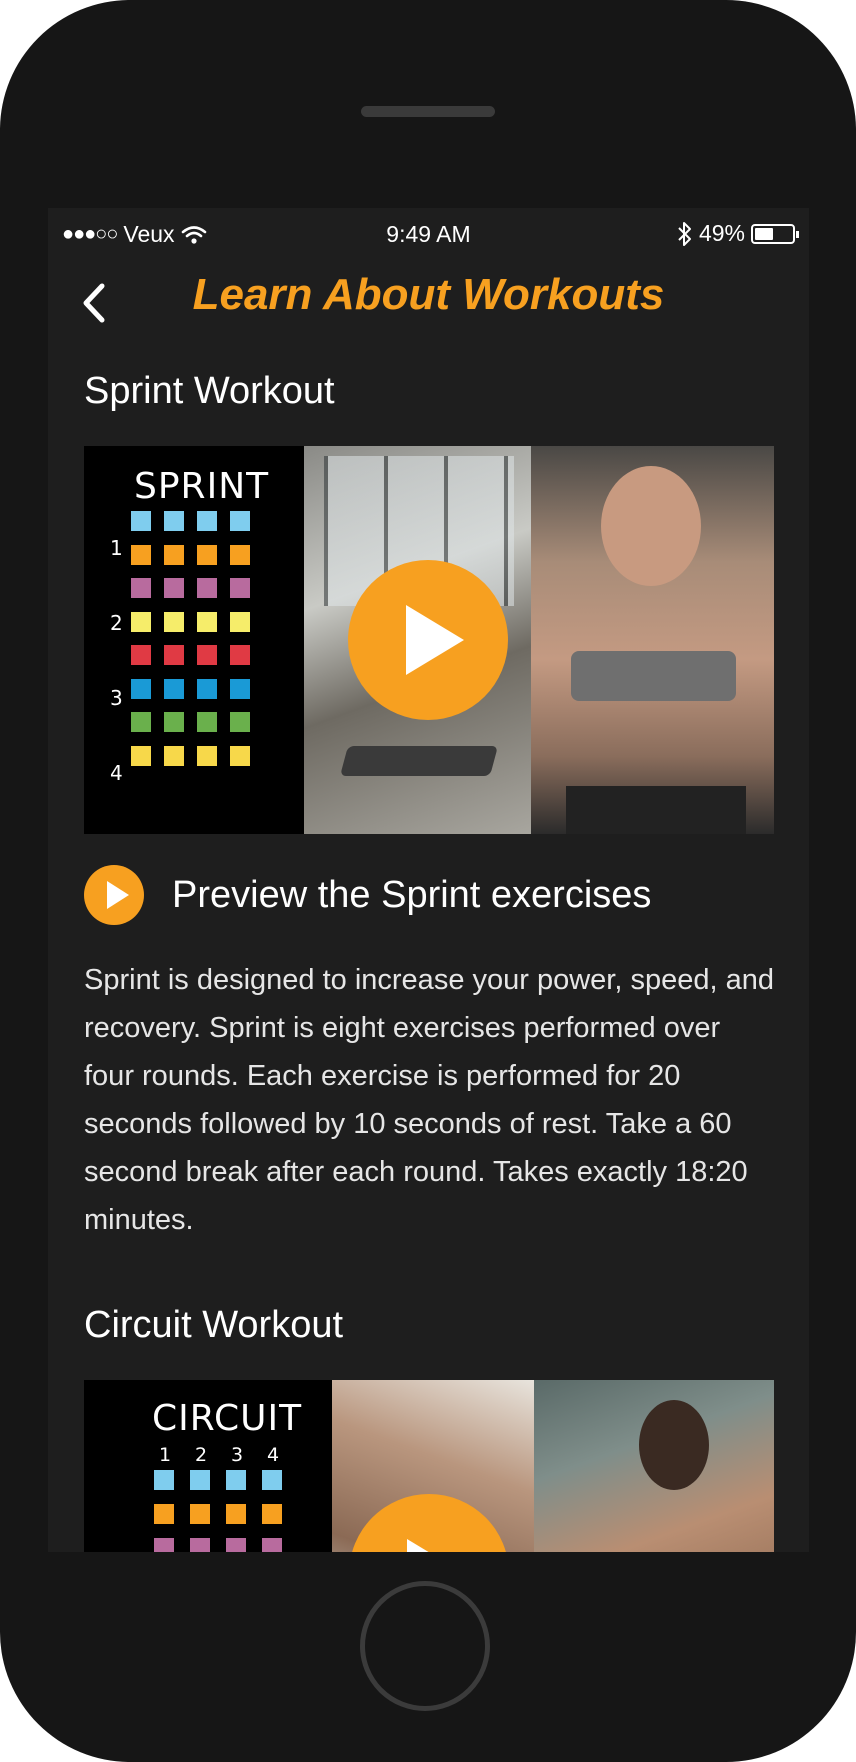  I want to click on circuit-col-label-3: 3, so click(237, 1455).